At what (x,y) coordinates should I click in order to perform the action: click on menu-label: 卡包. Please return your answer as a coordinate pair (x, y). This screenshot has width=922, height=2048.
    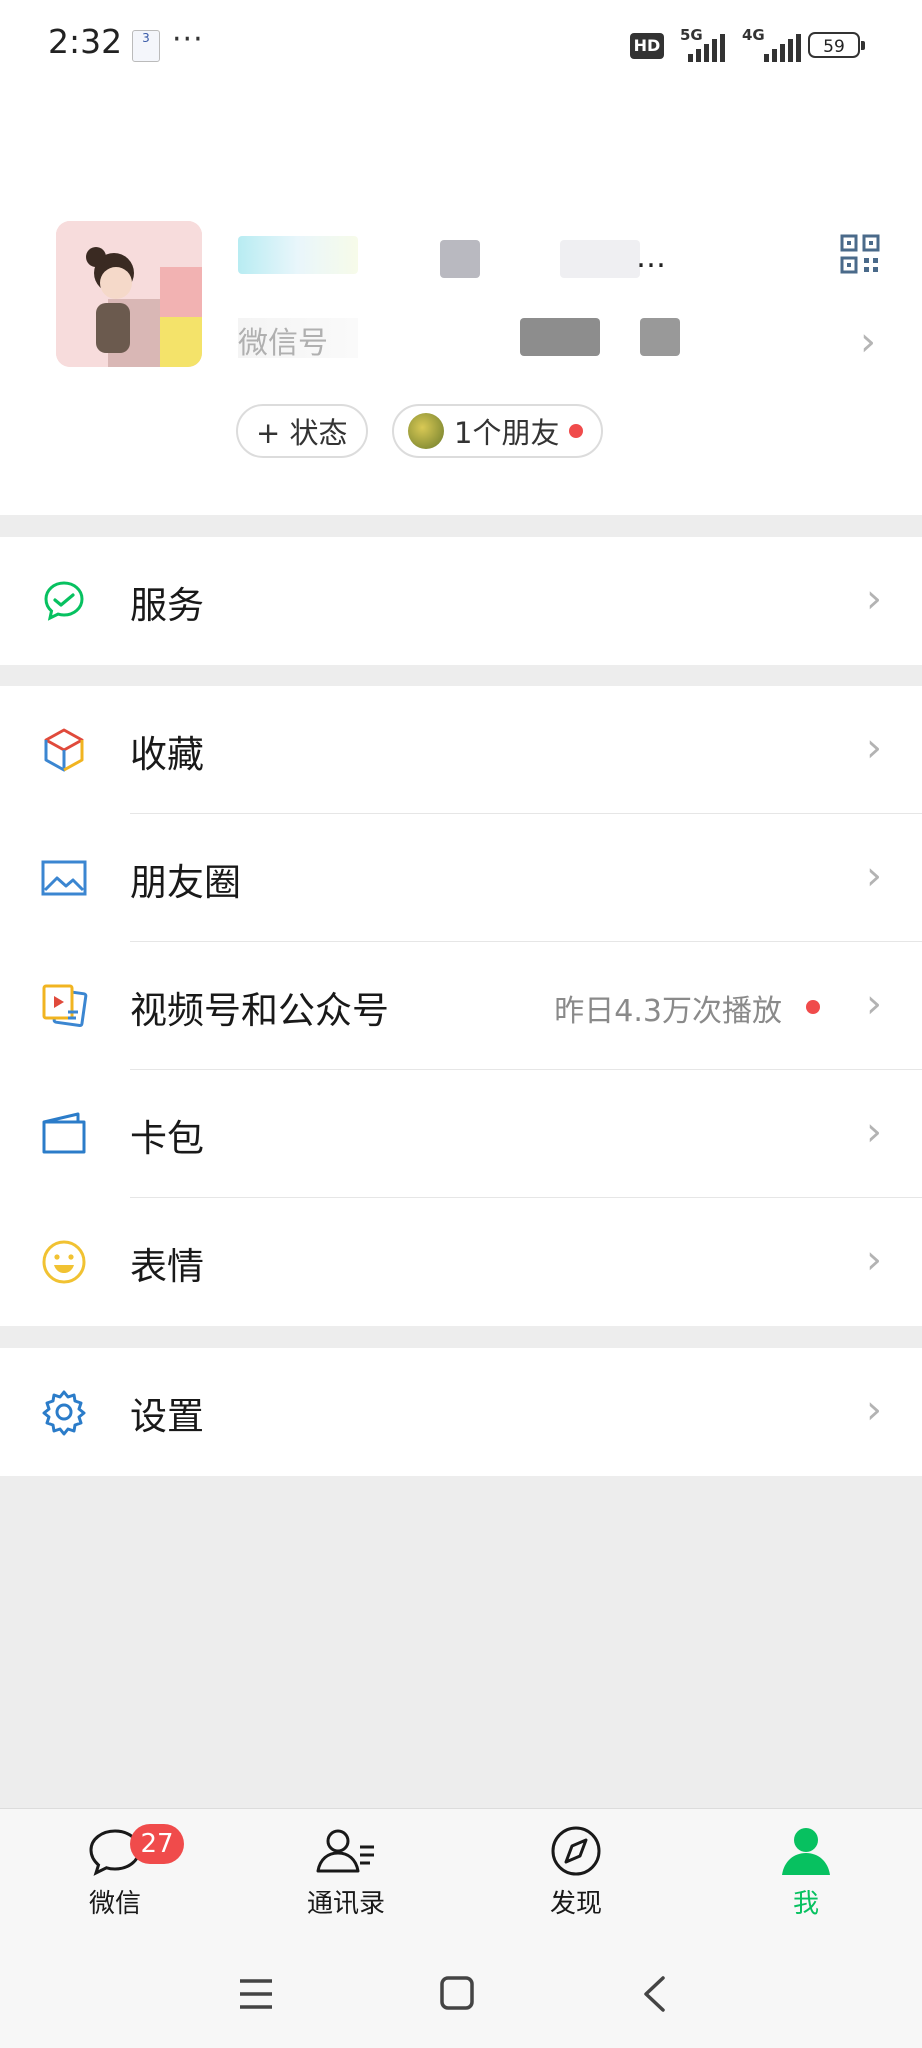
    Looking at the image, I should click on (167, 1138).